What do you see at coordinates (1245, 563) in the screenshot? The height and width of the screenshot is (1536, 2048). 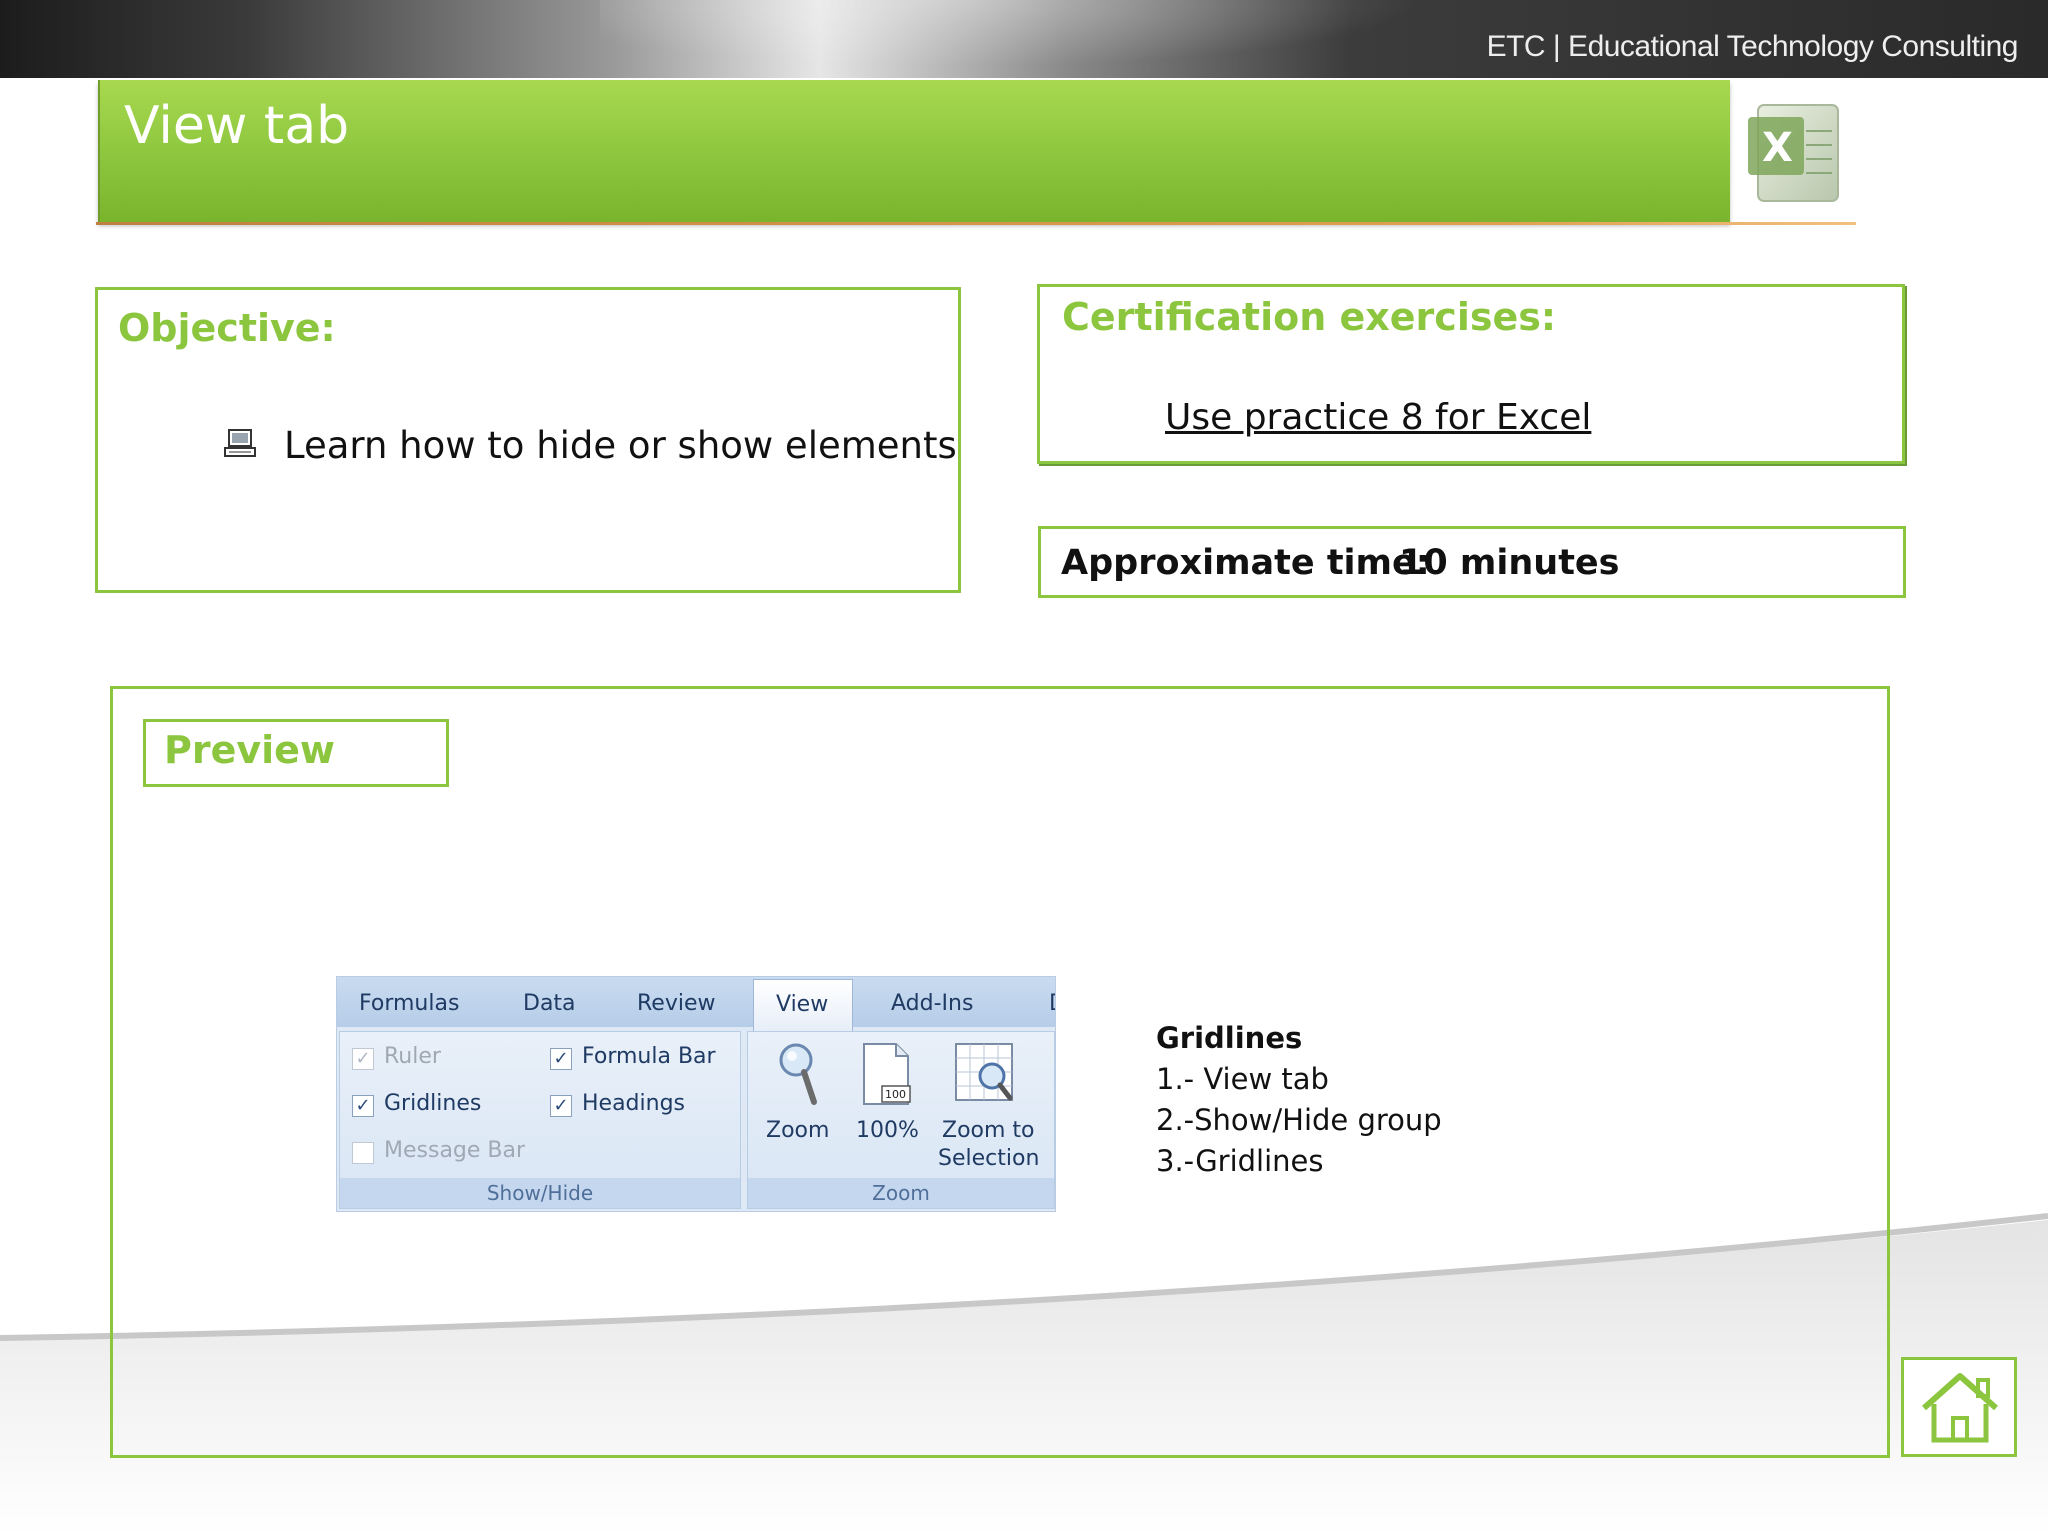 I see `time-label: Approximate time:` at bounding box center [1245, 563].